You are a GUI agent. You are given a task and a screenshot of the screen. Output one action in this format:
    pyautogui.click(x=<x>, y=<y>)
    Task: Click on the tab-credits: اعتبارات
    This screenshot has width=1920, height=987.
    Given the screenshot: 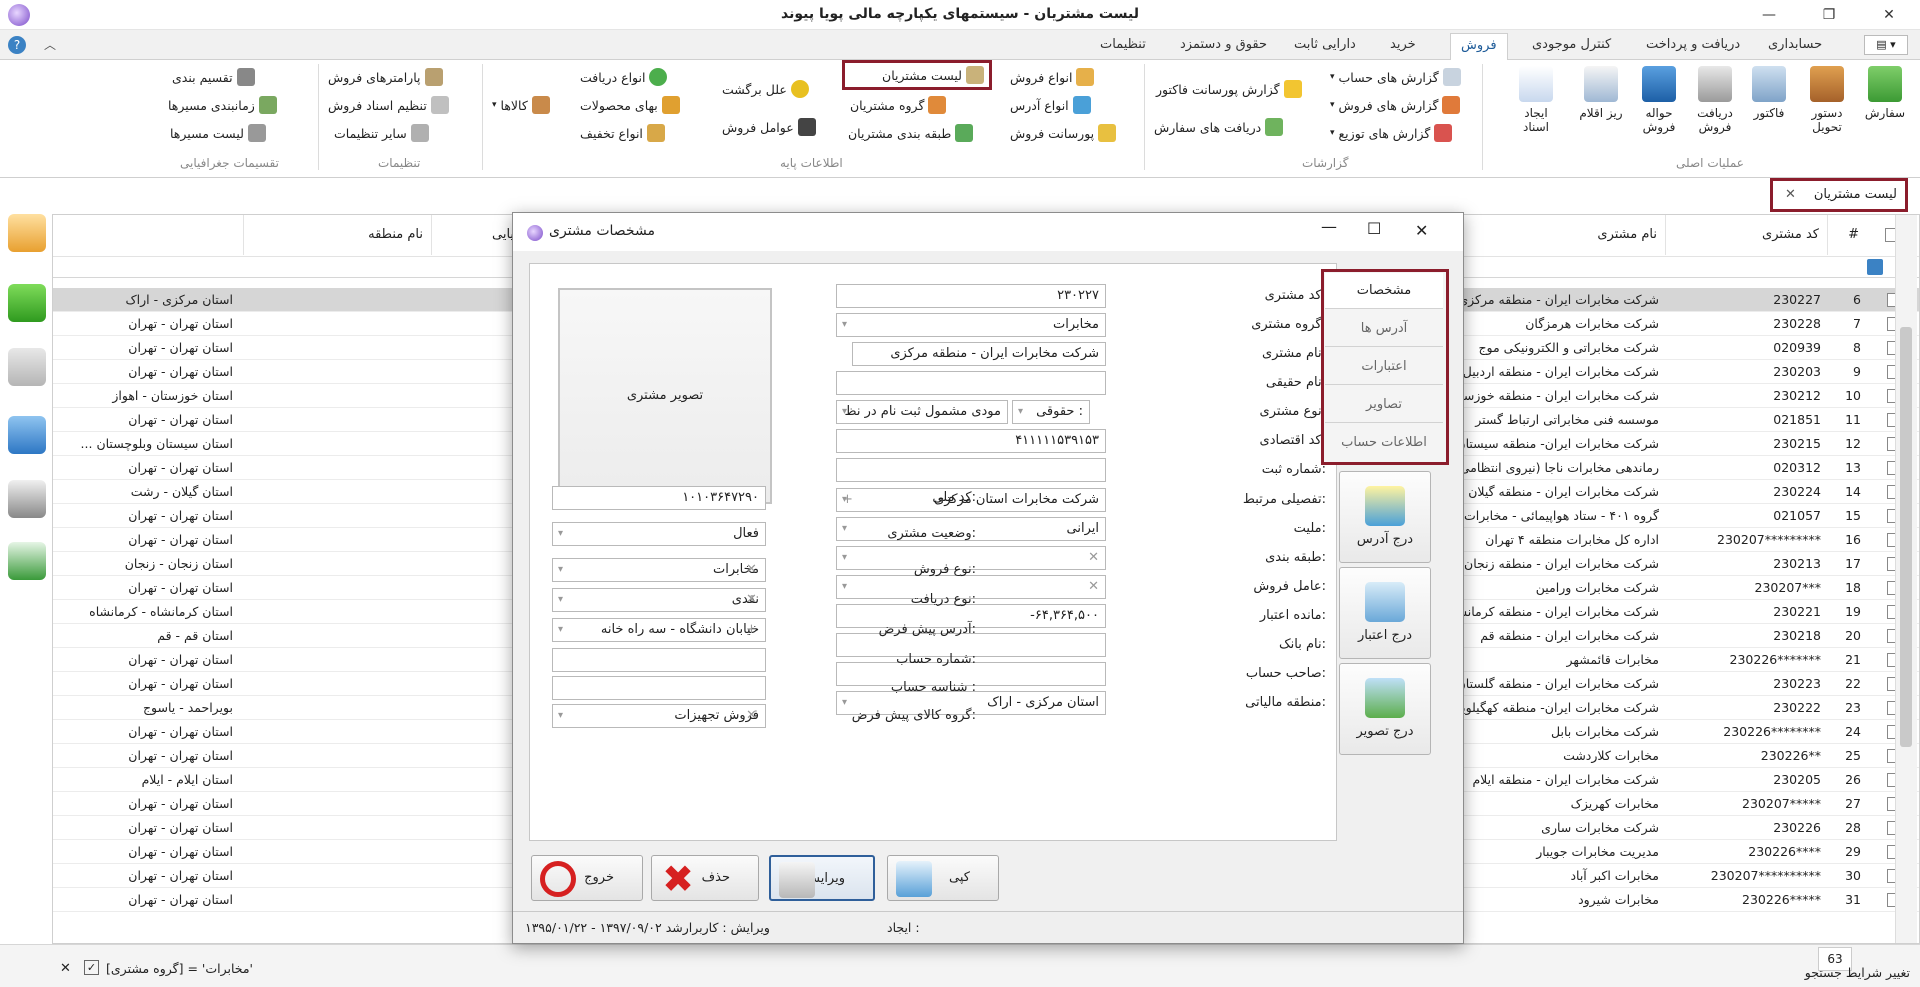 What is the action you would take?
    pyautogui.click(x=1384, y=367)
    